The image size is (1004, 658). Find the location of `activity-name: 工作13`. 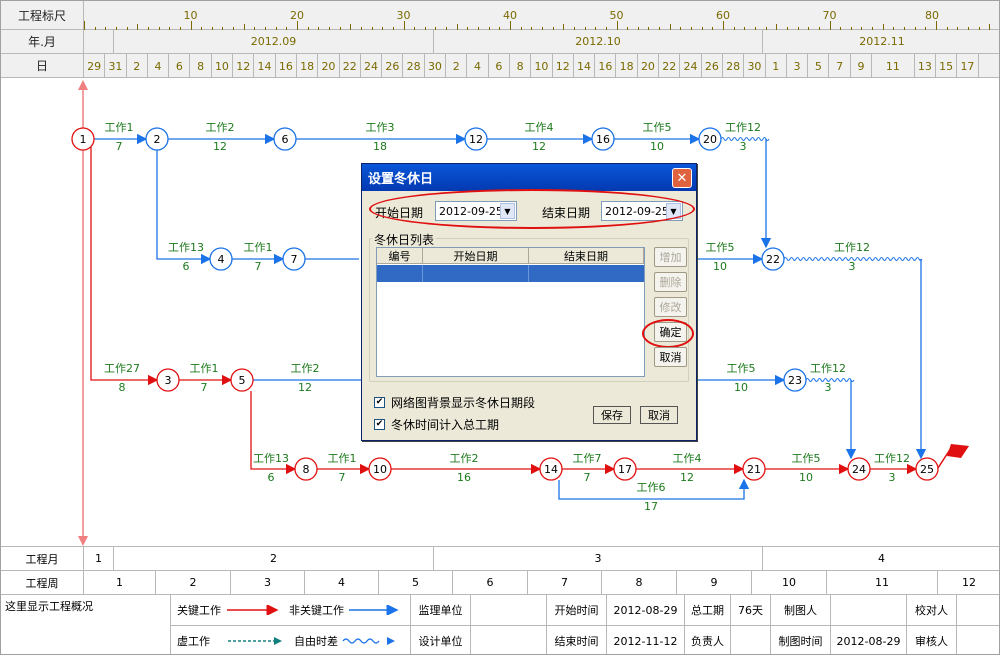

activity-name: 工作13 is located at coordinates (271, 458).